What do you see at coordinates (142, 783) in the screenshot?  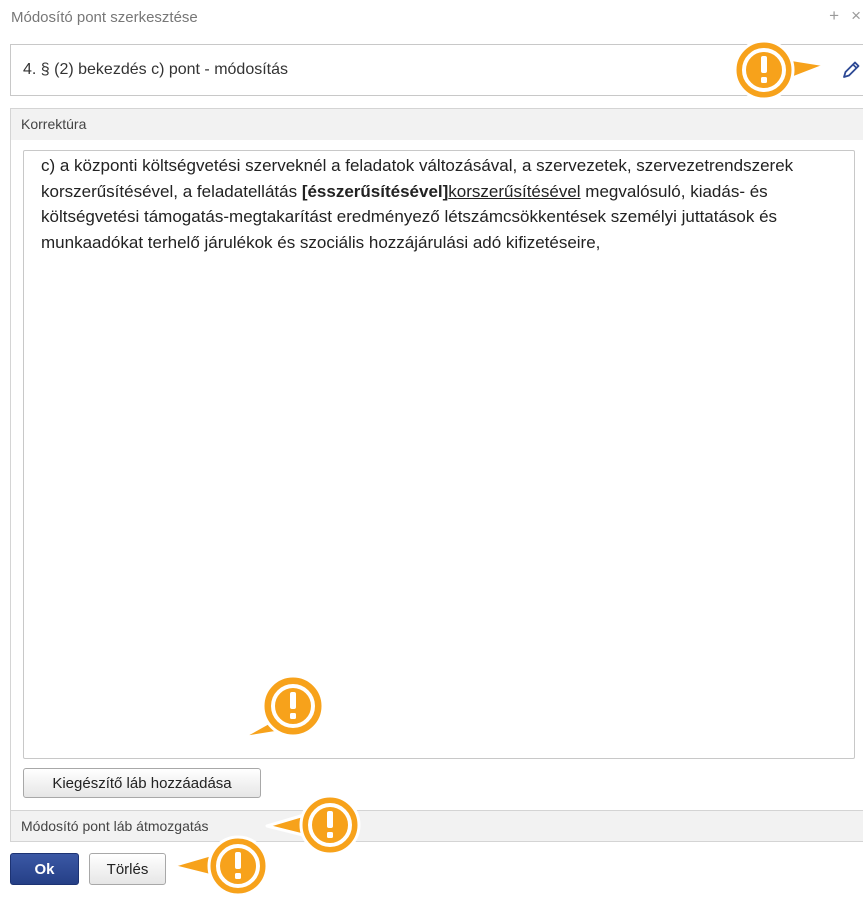 I see `add-footer-button: Kiegészítő láb hozzáadása` at bounding box center [142, 783].